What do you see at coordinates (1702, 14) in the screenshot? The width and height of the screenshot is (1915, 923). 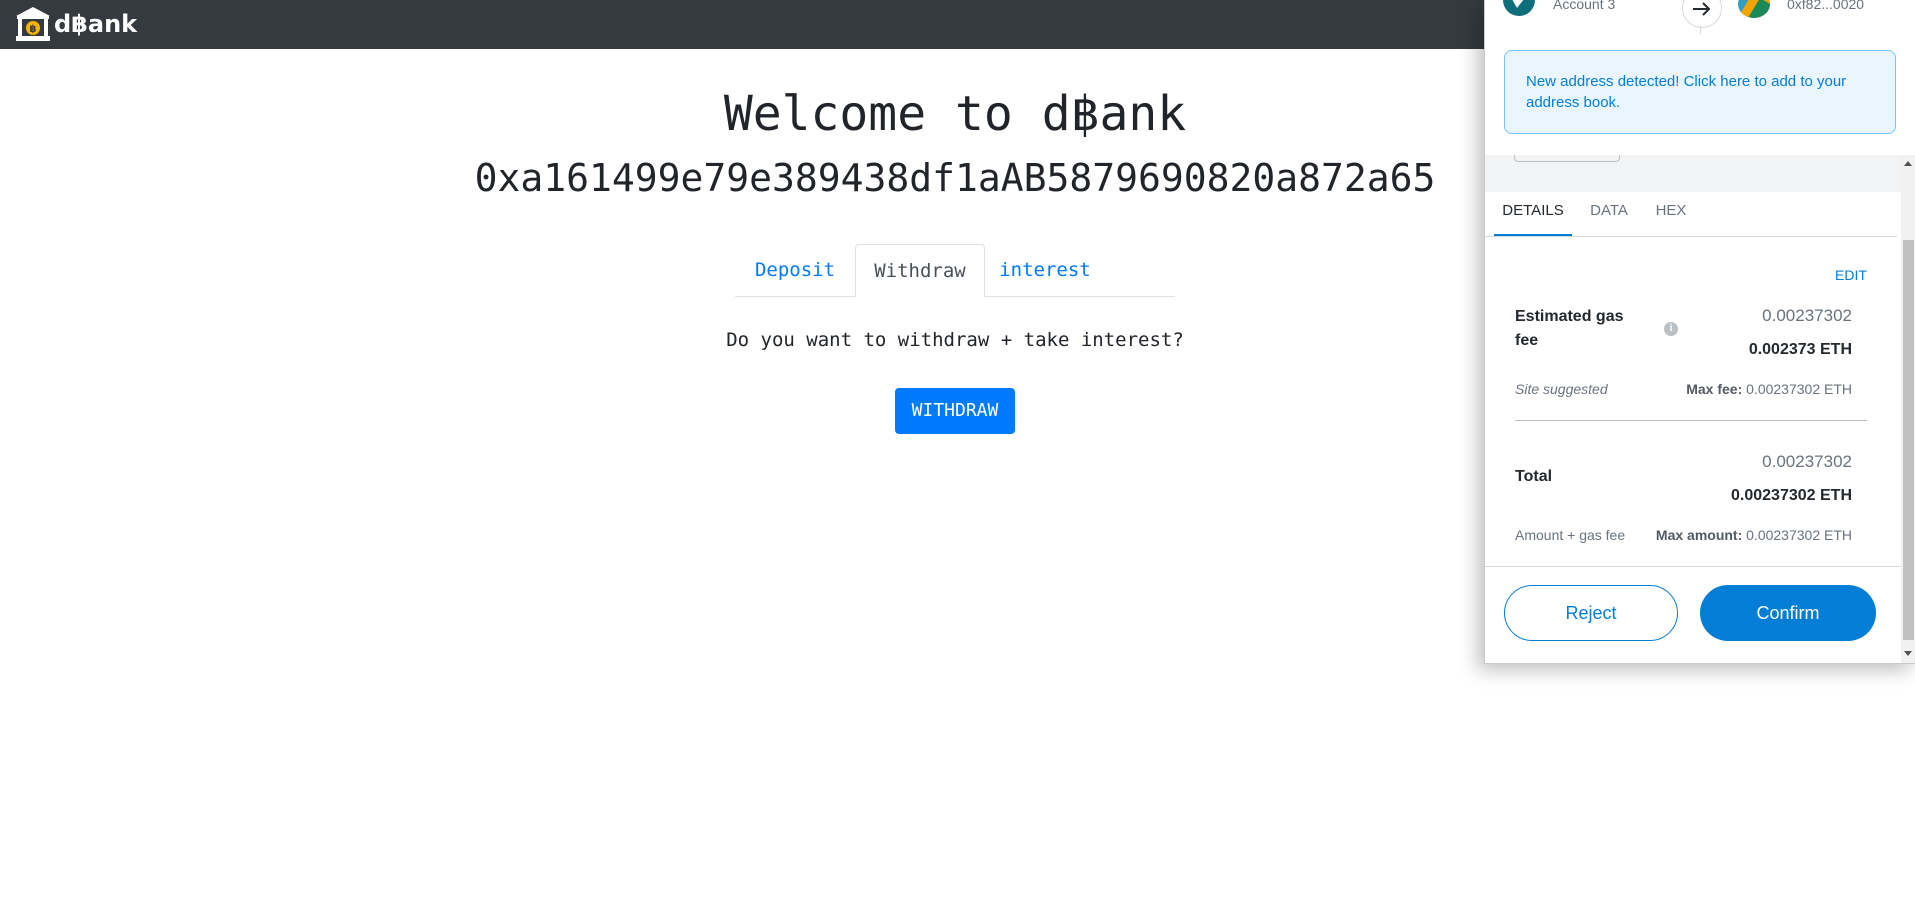 I see `arrow-right-icon` at bounding box center [1702, 14].